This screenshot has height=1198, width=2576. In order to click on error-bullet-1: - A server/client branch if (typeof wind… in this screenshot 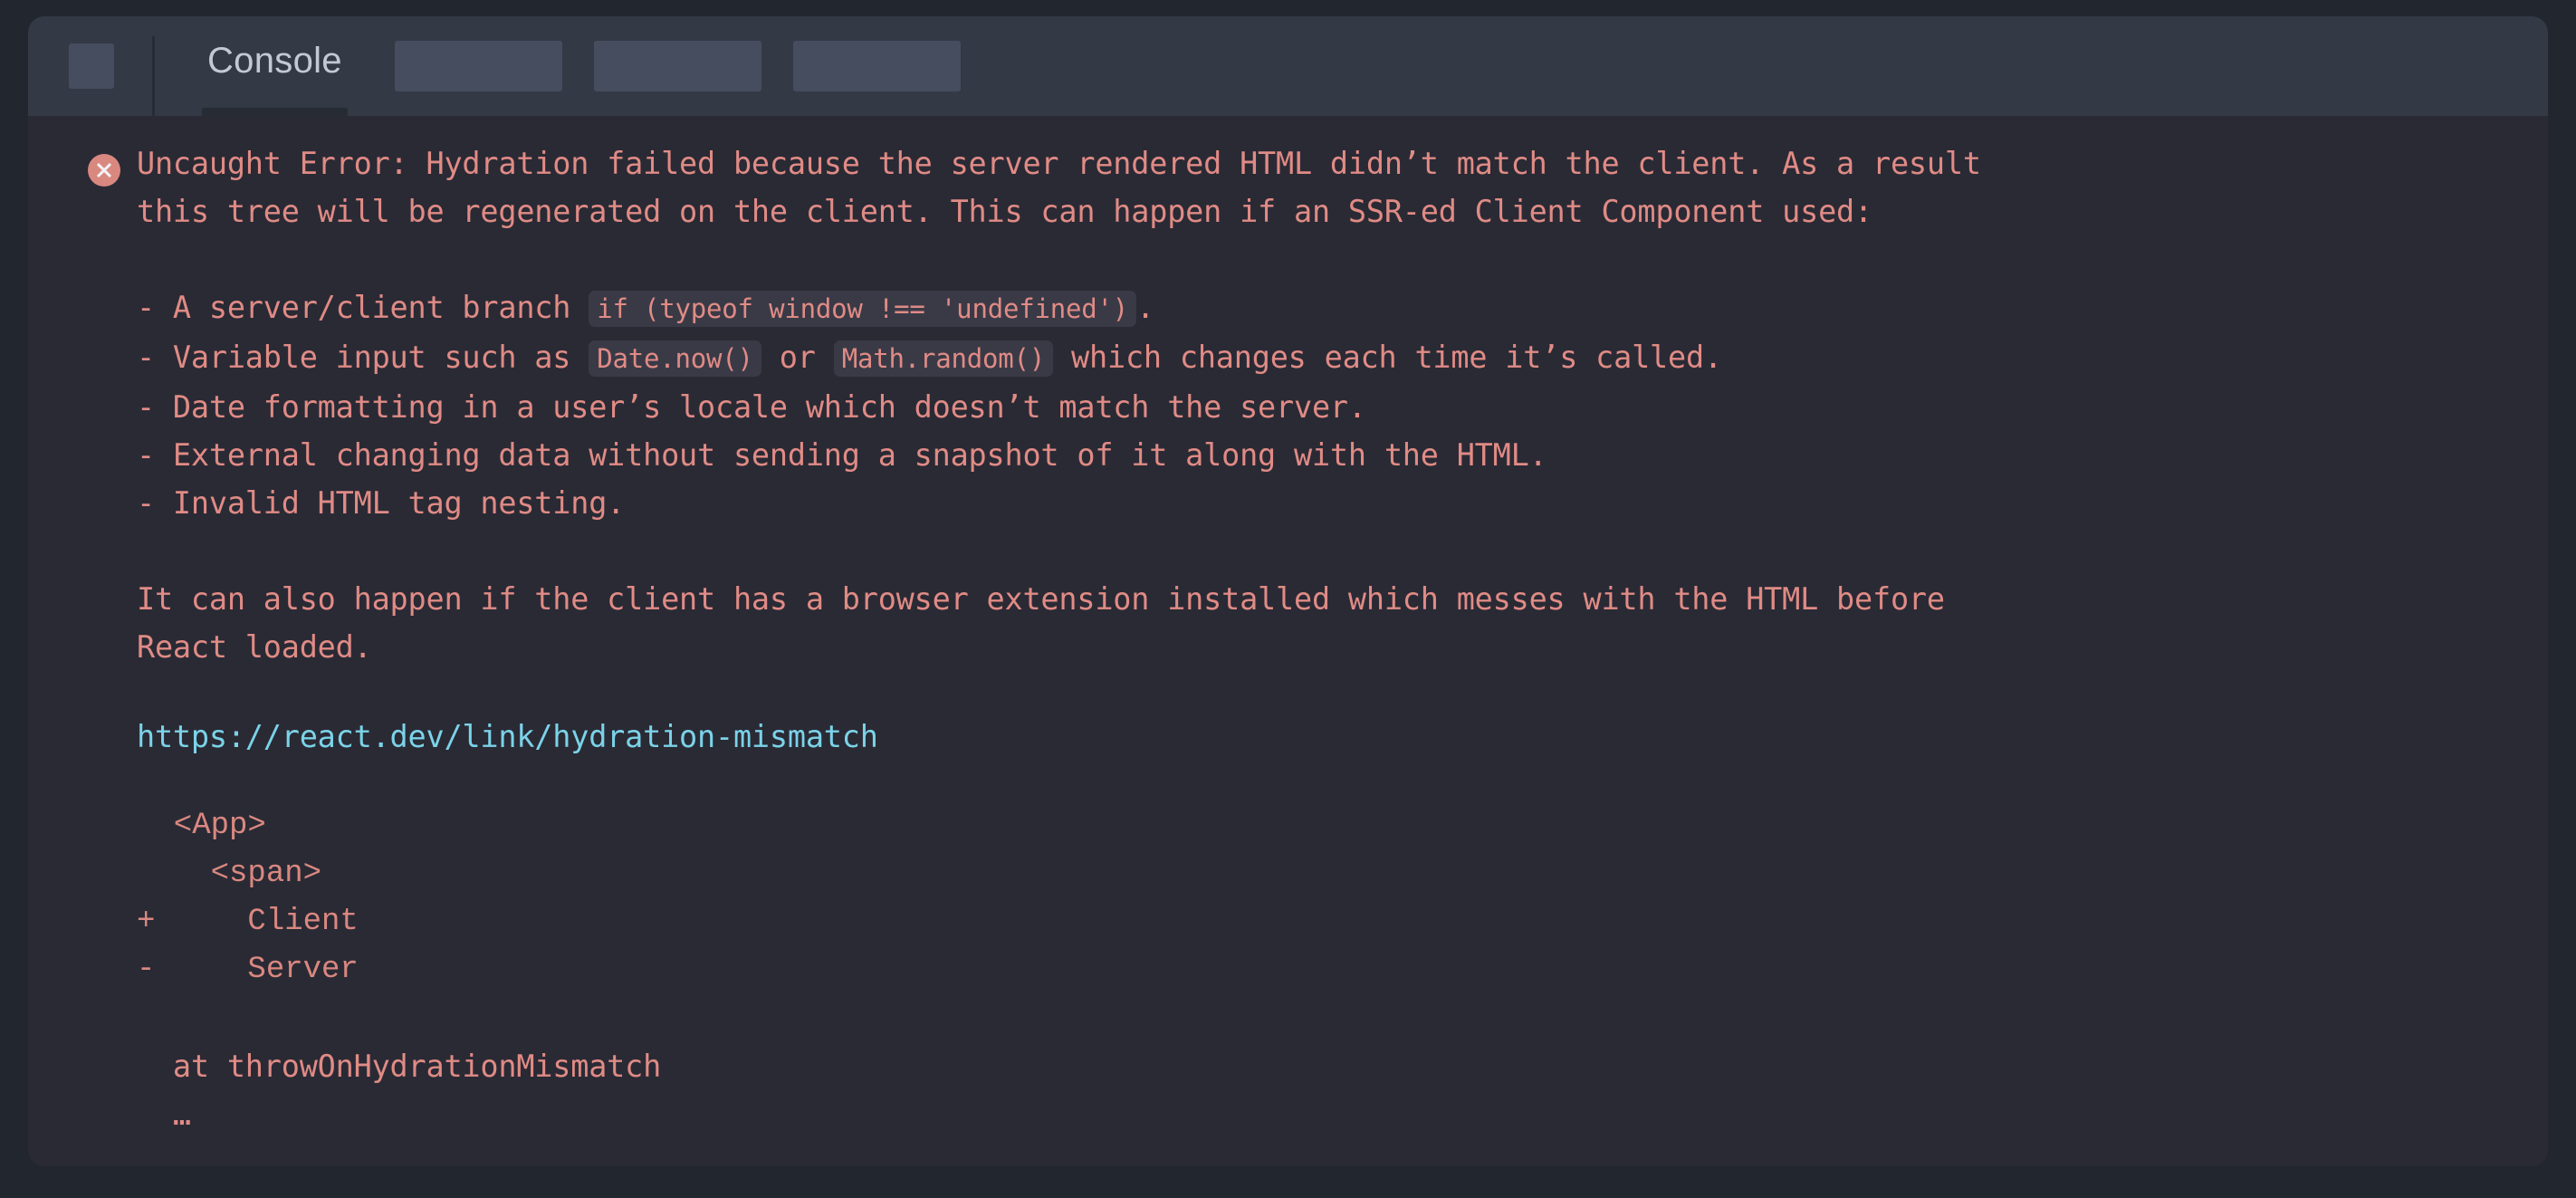, I will do `click(1059, 308)`.